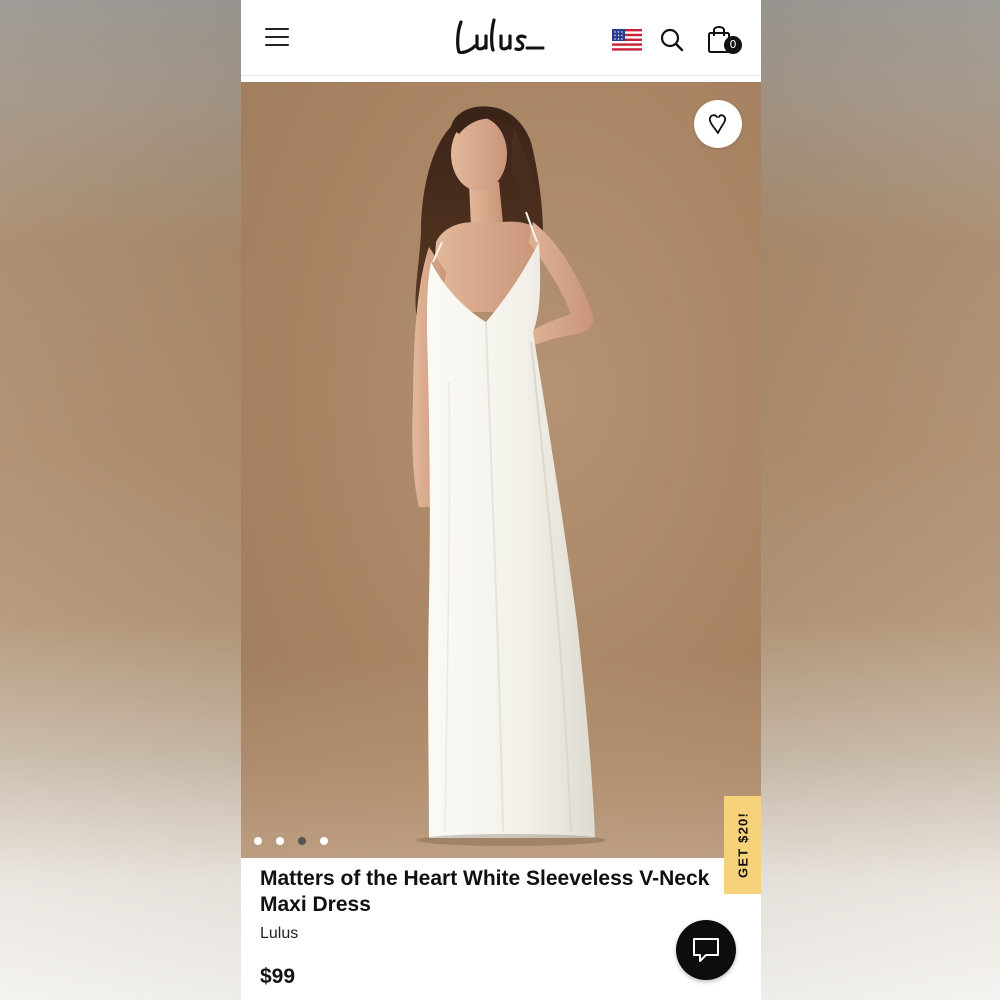 The width and height of the screenshot is (1000, 1000). I want to click on lulus-logo, so click(501, 37).